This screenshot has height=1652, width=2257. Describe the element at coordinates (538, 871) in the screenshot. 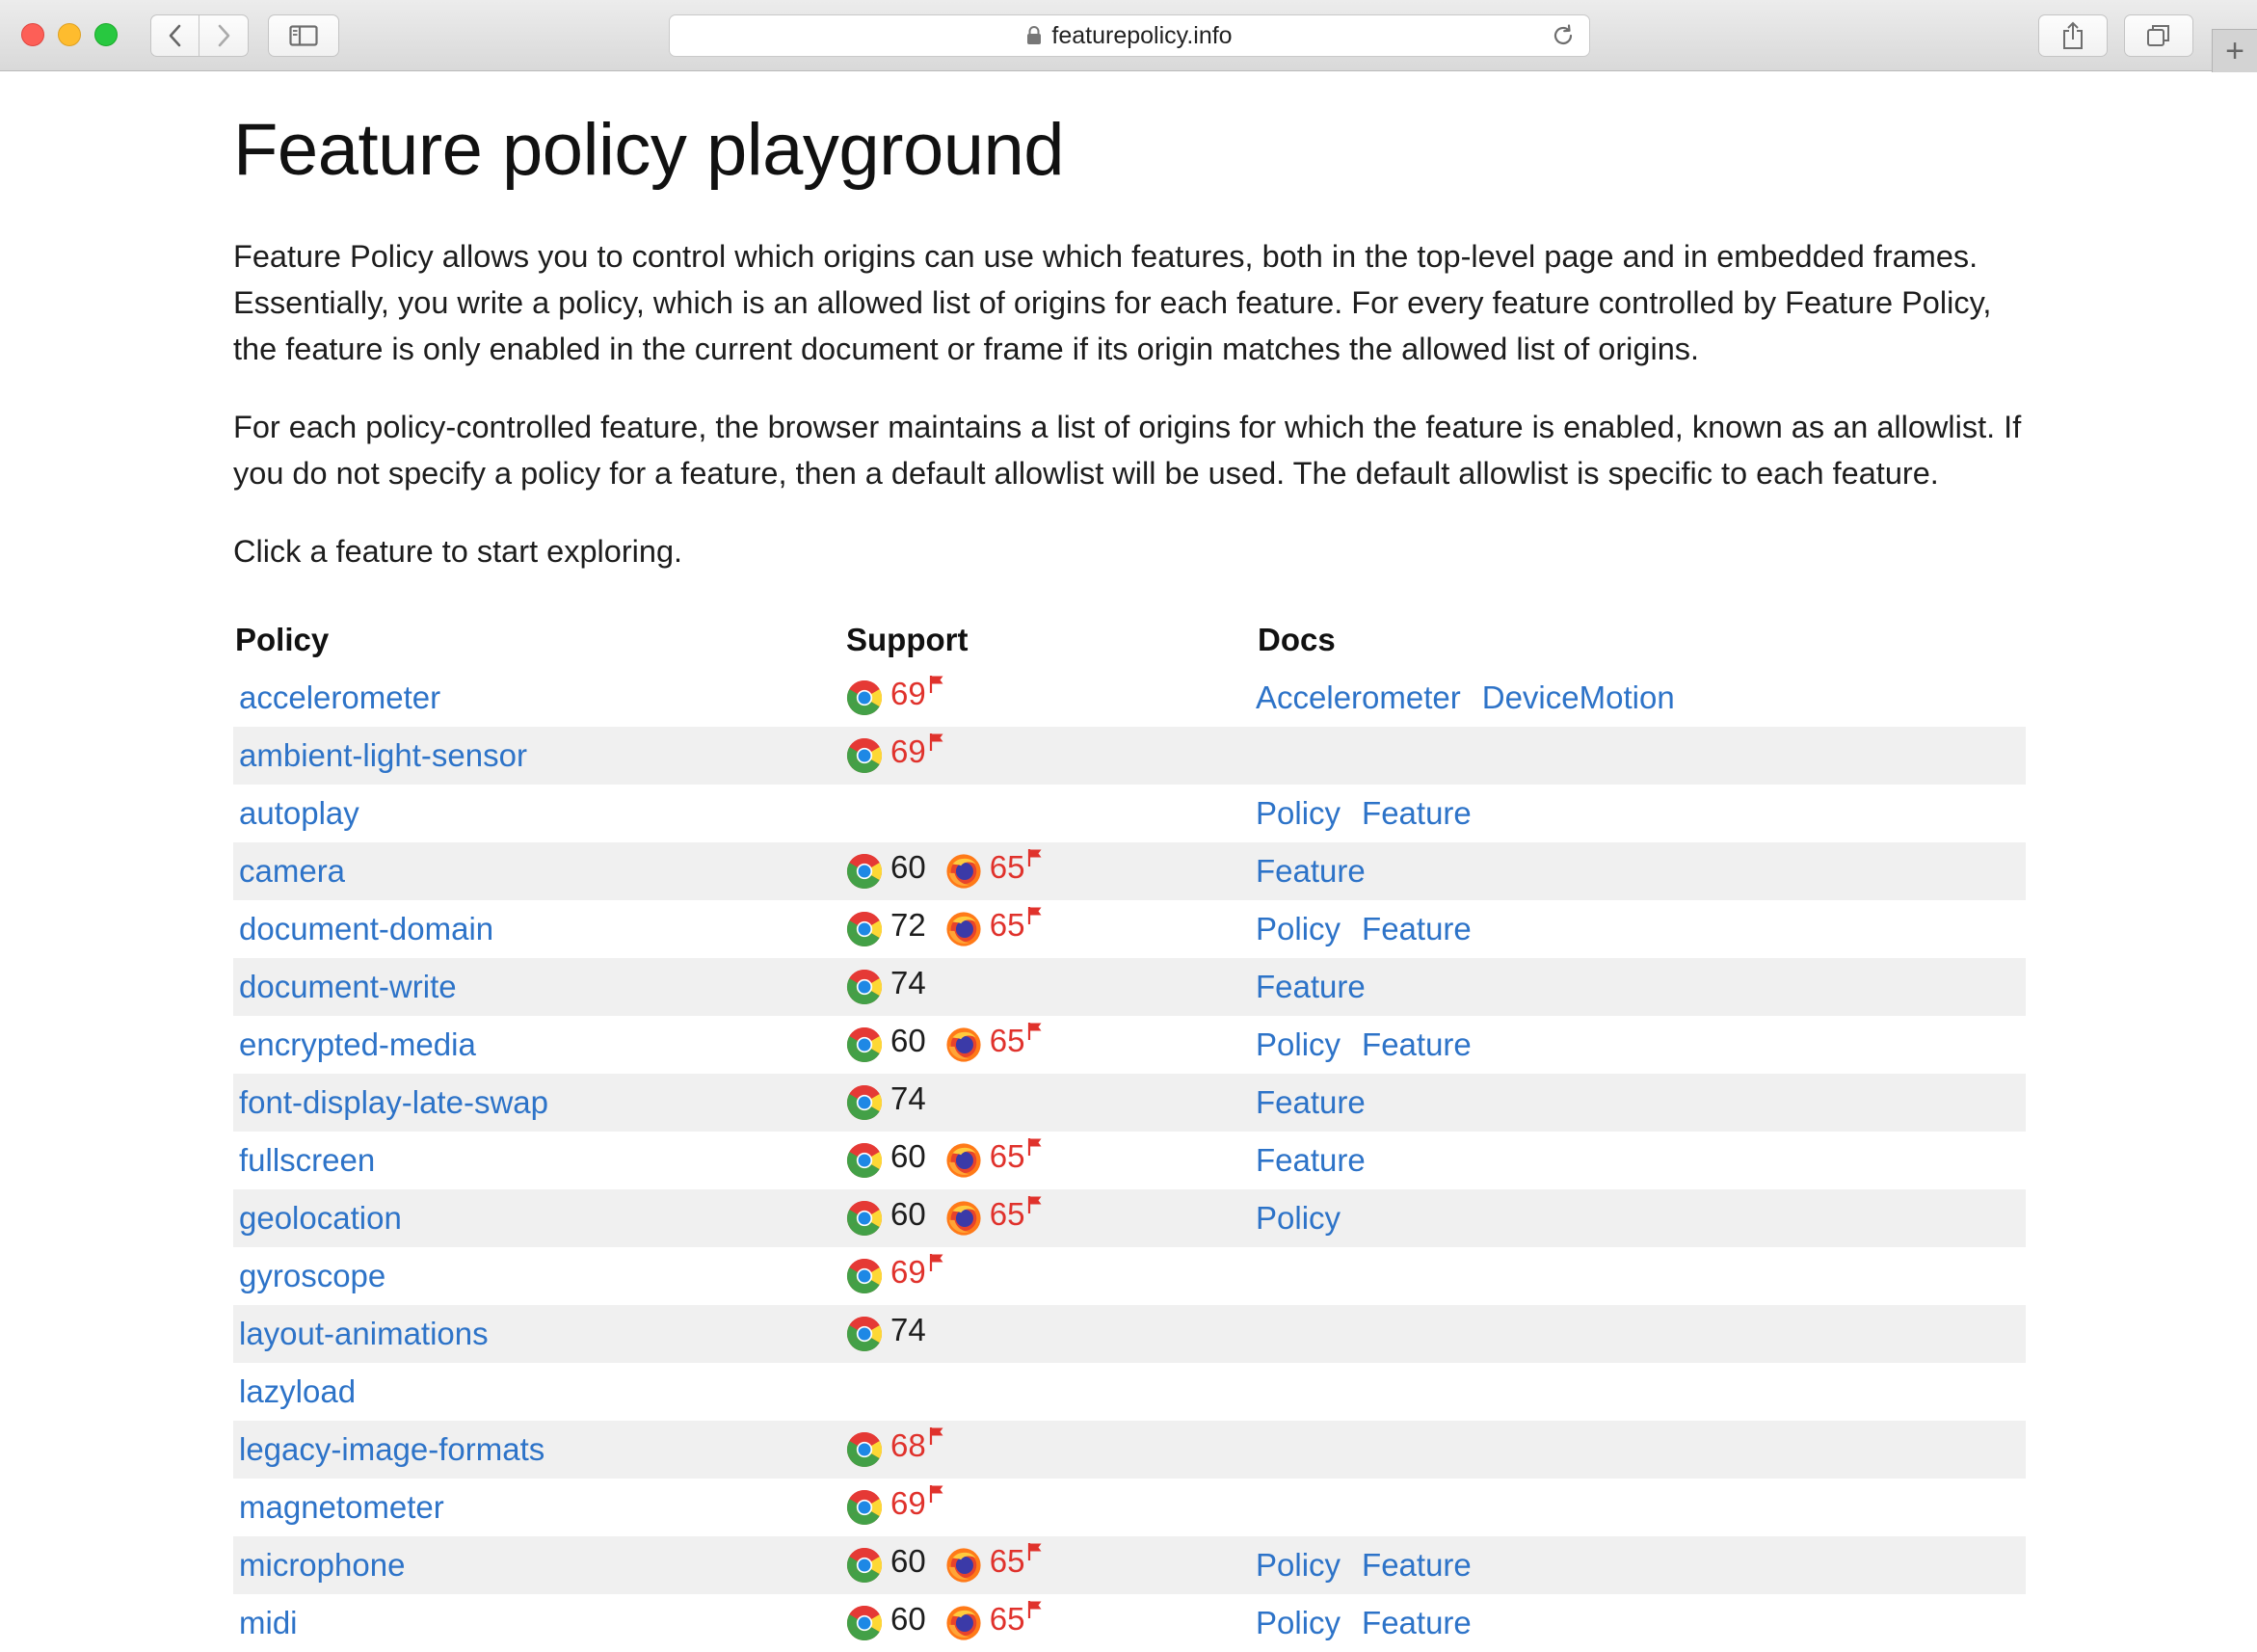

I see `policy-cell: camera` at that location.